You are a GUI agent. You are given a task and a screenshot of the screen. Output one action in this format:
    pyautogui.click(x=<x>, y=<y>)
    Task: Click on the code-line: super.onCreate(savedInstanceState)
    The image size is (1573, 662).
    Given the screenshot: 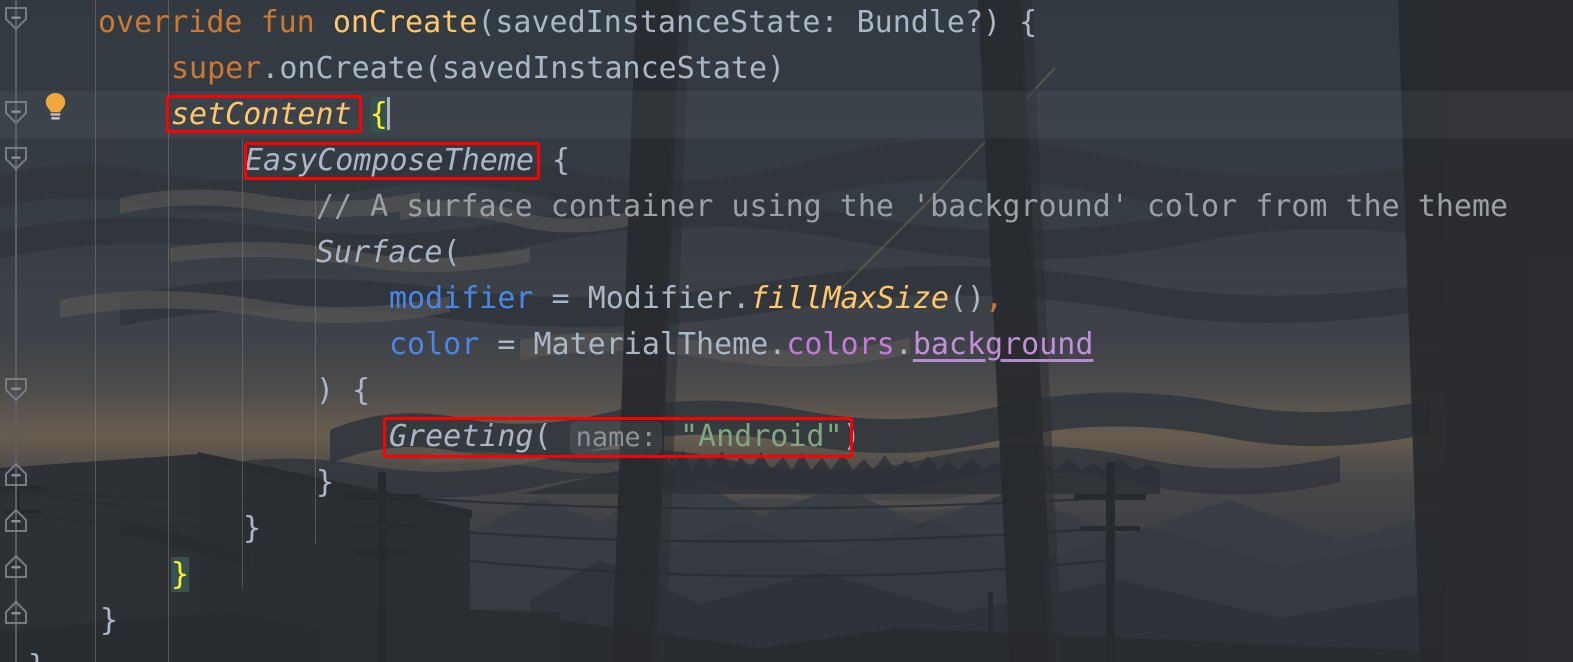 What is the action you would take?
    pyautogui.click(x=392, y=69)
    